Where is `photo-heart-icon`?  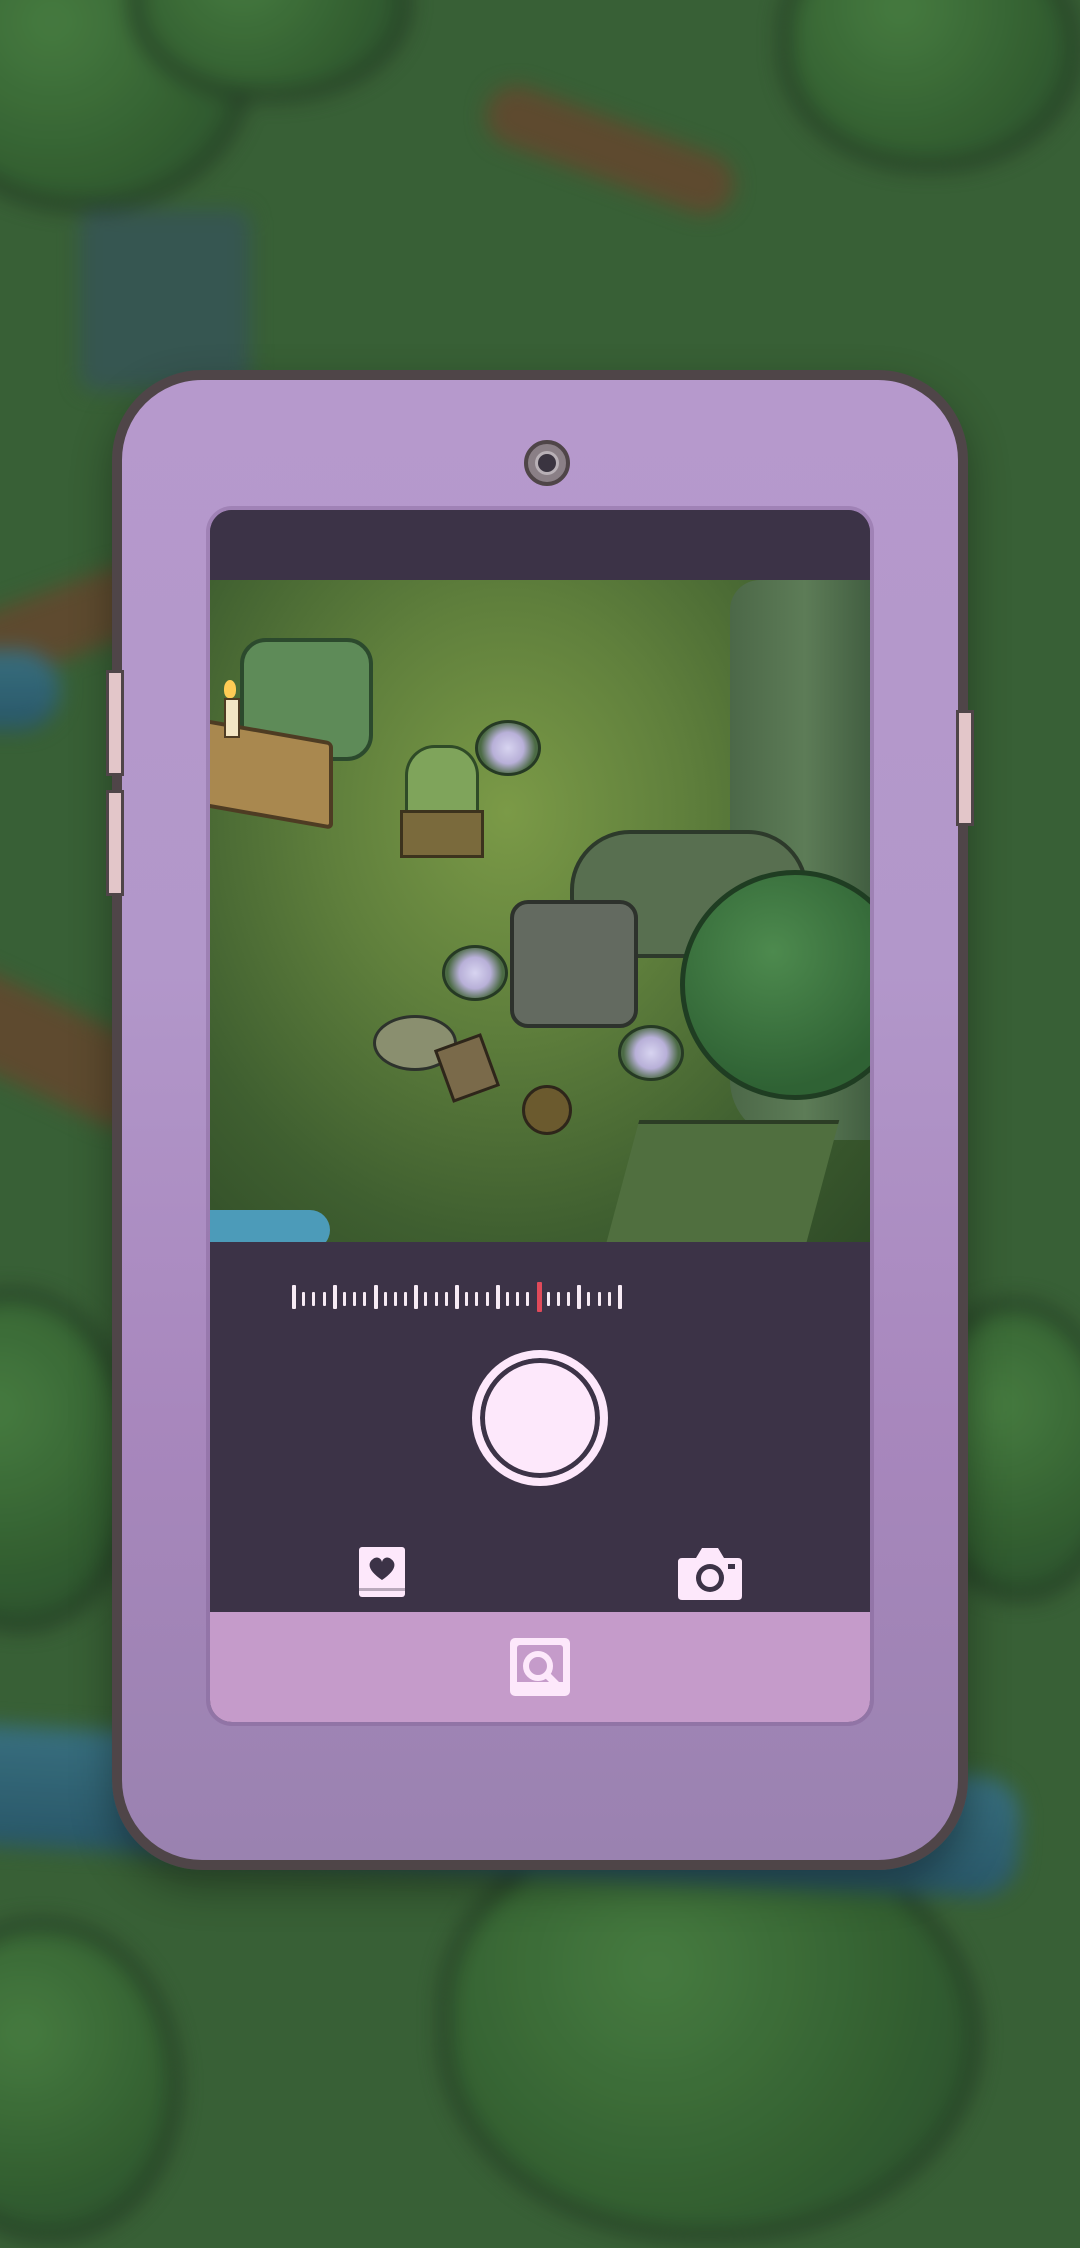 photo-heart-icon is located at coordinates (382, 1572).